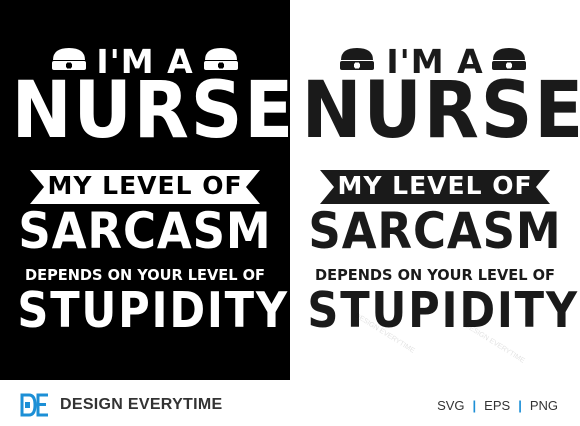  I want to click on design-everytime-logo, so click(34, 405).